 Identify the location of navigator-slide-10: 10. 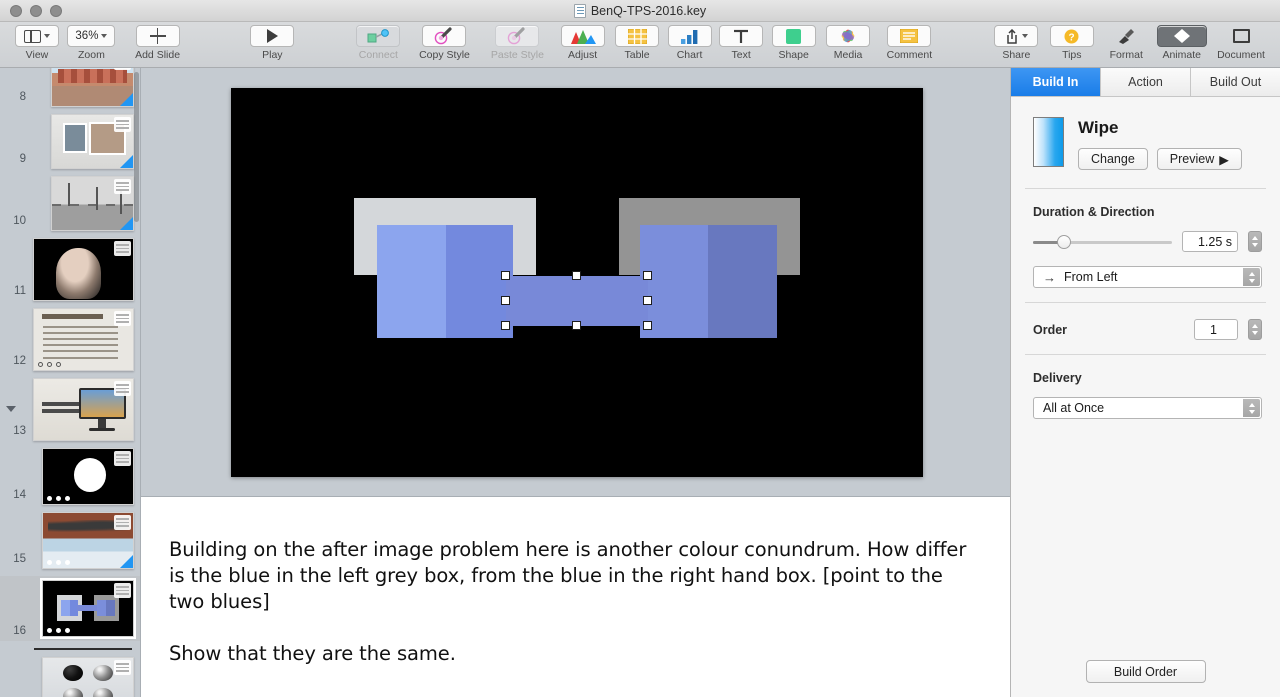
(70, 203).